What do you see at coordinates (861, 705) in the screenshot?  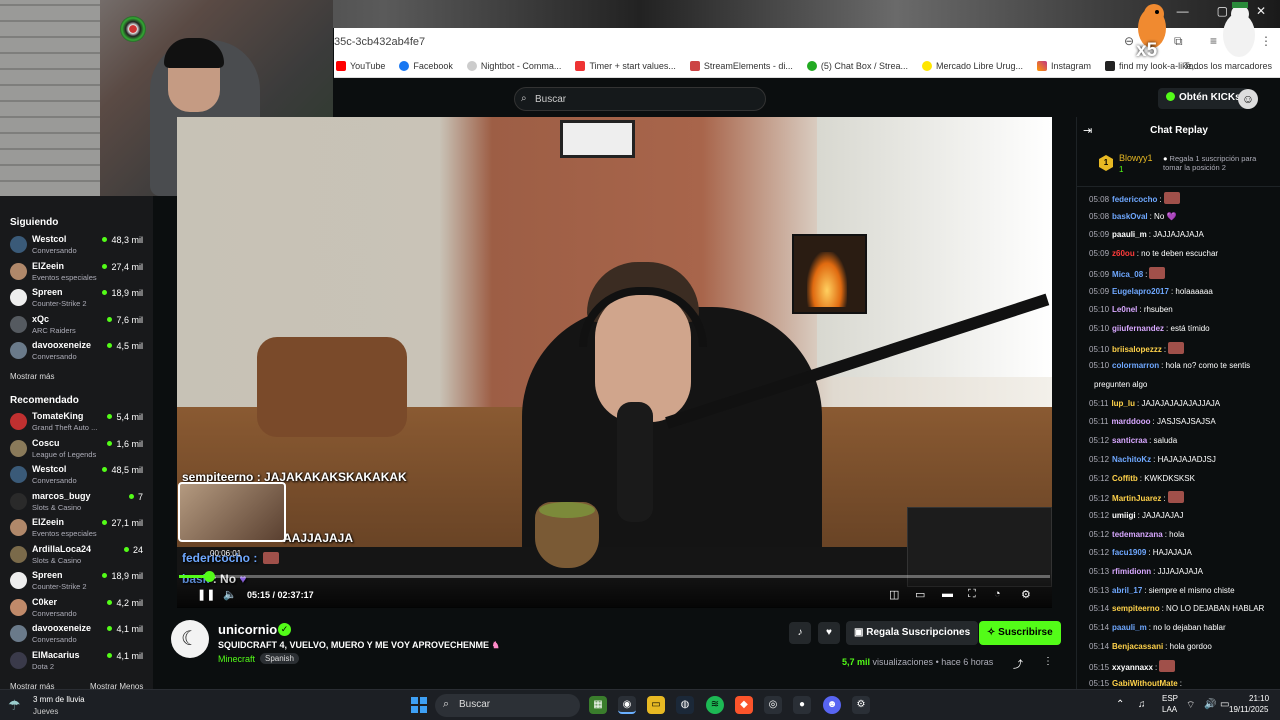 I see `settings-app-icon: ⚙` at bounding box center [861, 705].